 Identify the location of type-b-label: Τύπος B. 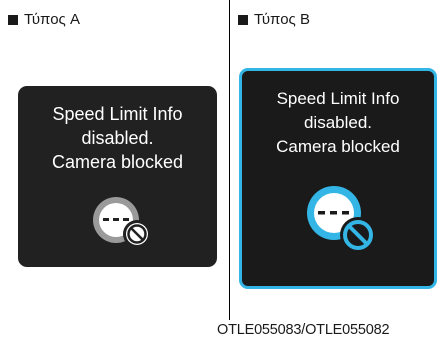
(282, 19).